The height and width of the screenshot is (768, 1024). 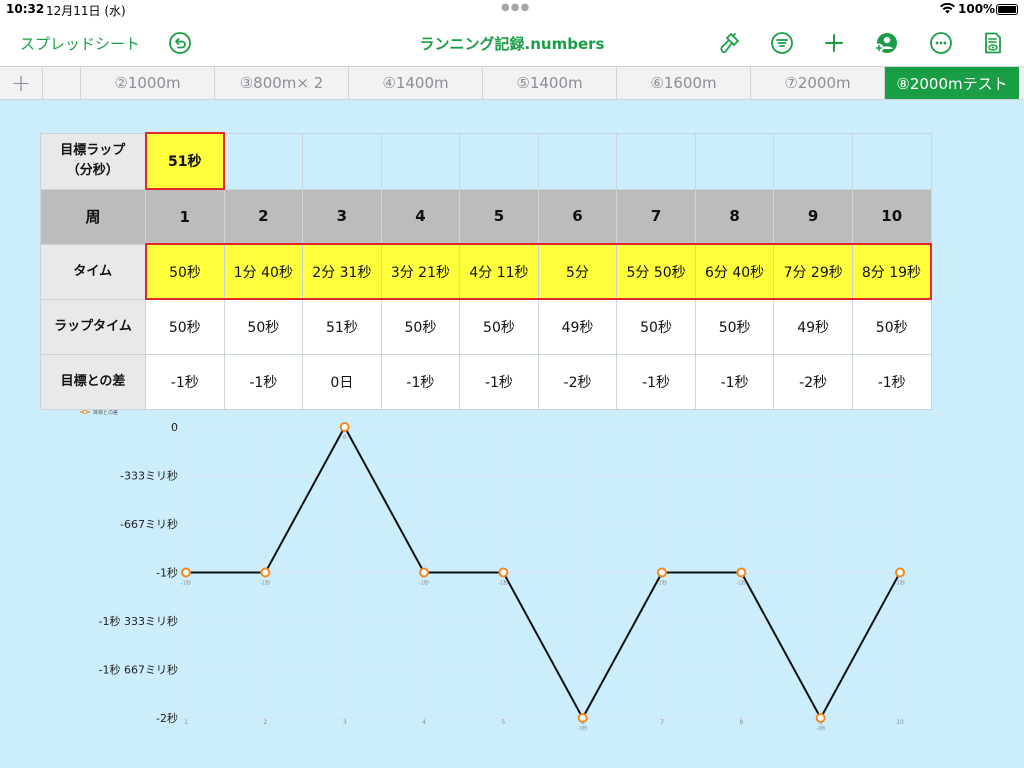 I want to click on diff-row: 目標との差 -1秒 -1秒 0日 -1秒 -1秒 -2秒 -1秒 -1秒 -2秒 -1秒, so click(x=486, y=381).